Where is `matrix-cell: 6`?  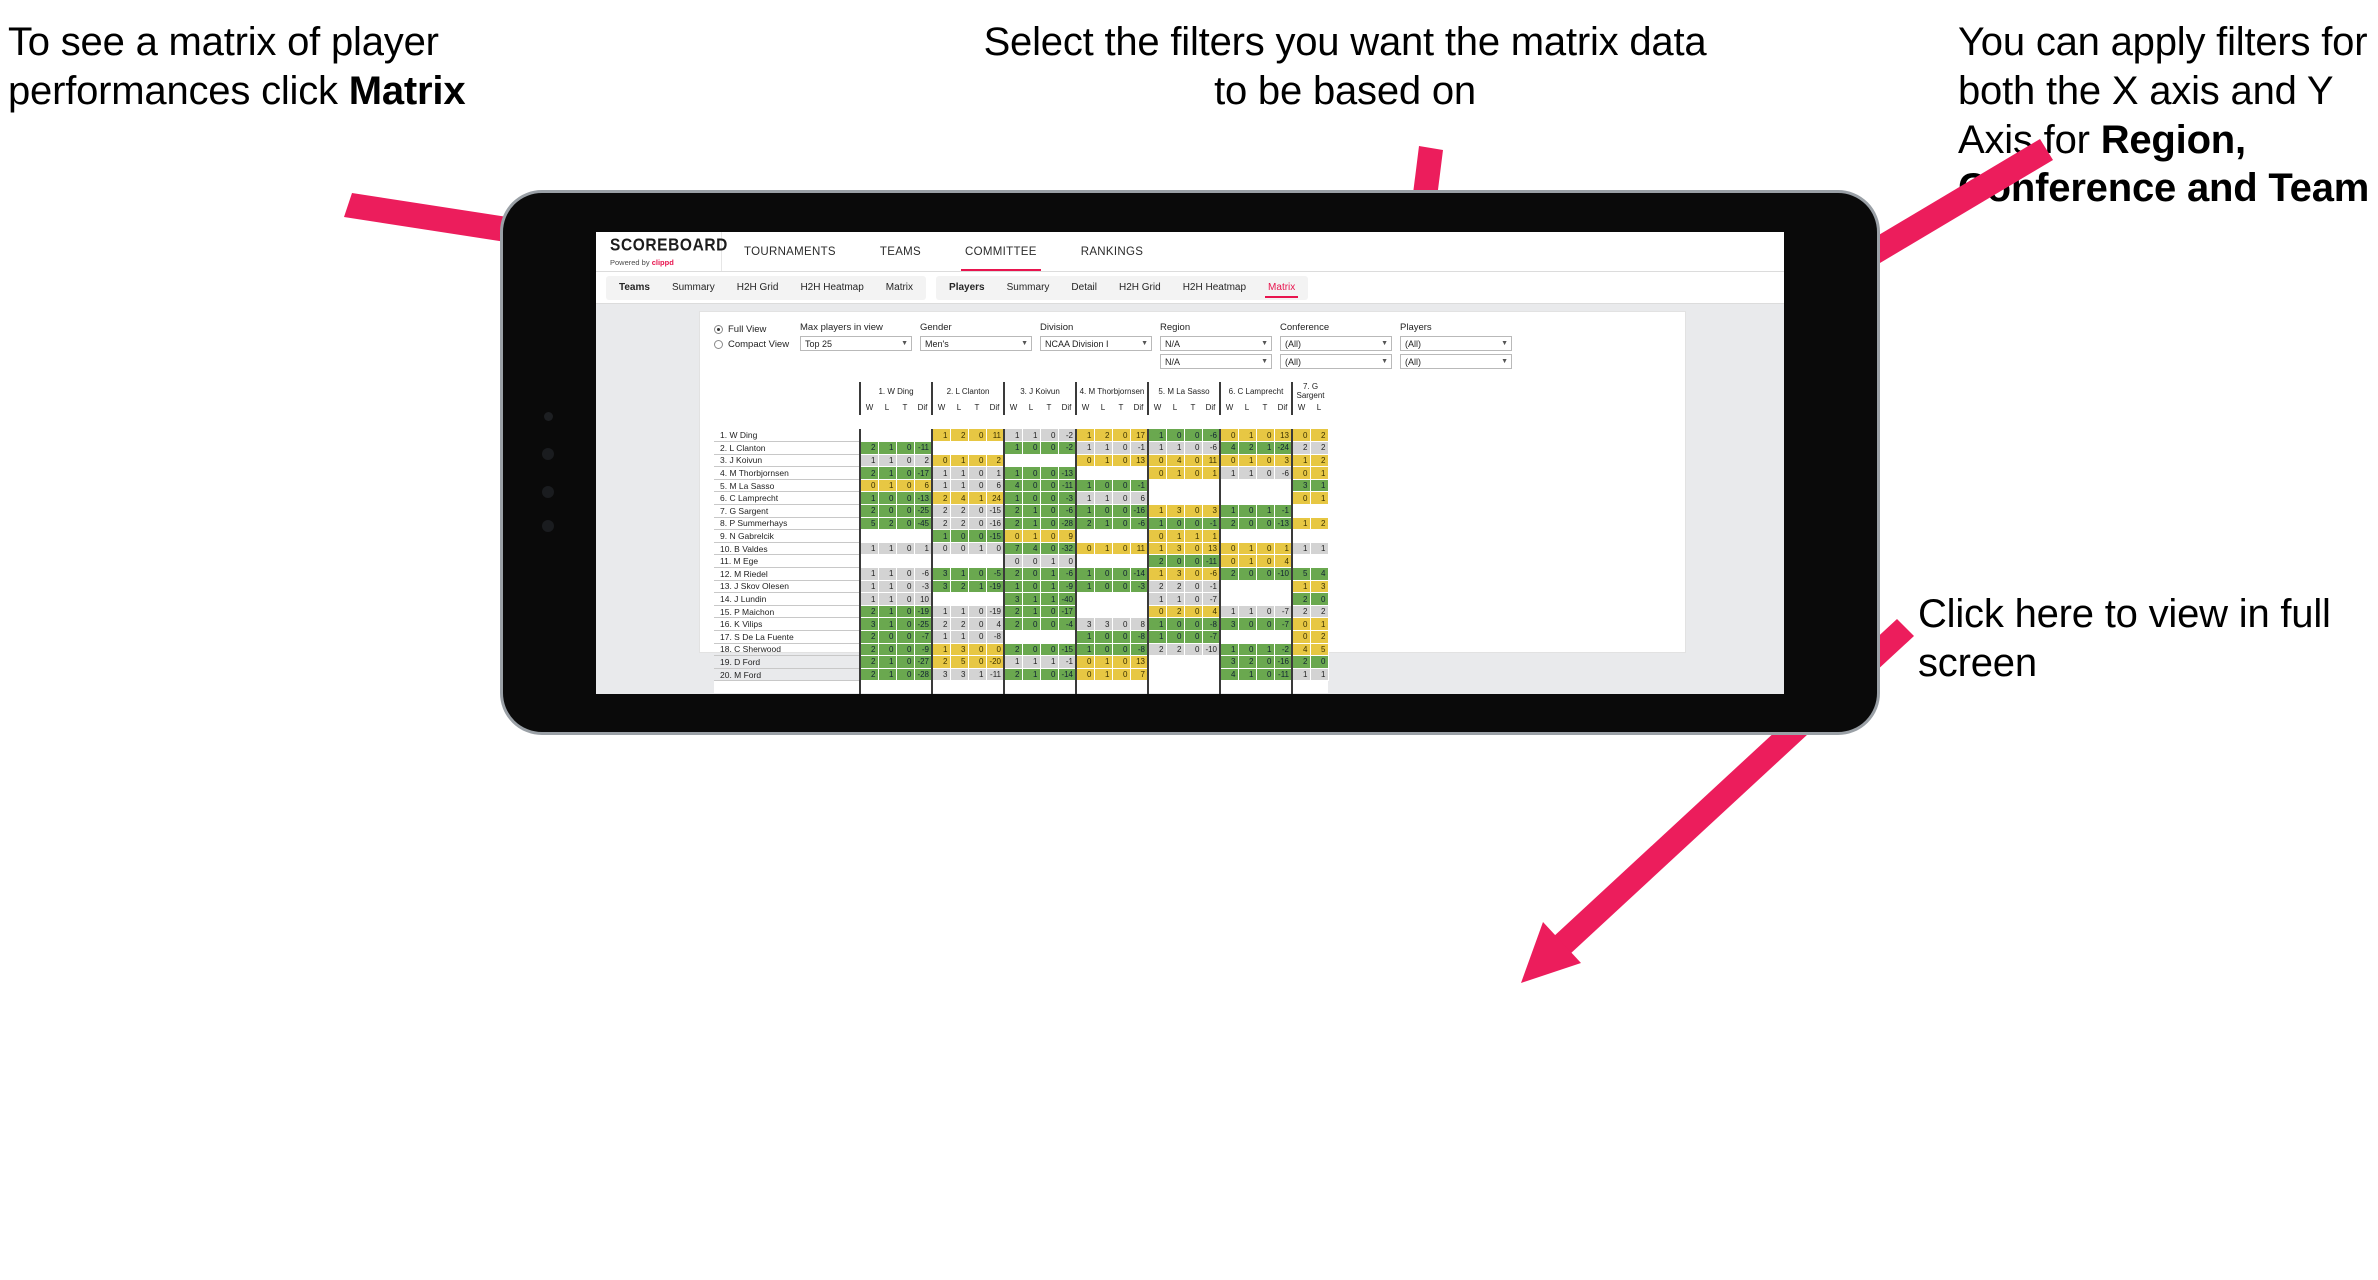
matrix-cell: 6 is located at coordinates (923, 486).